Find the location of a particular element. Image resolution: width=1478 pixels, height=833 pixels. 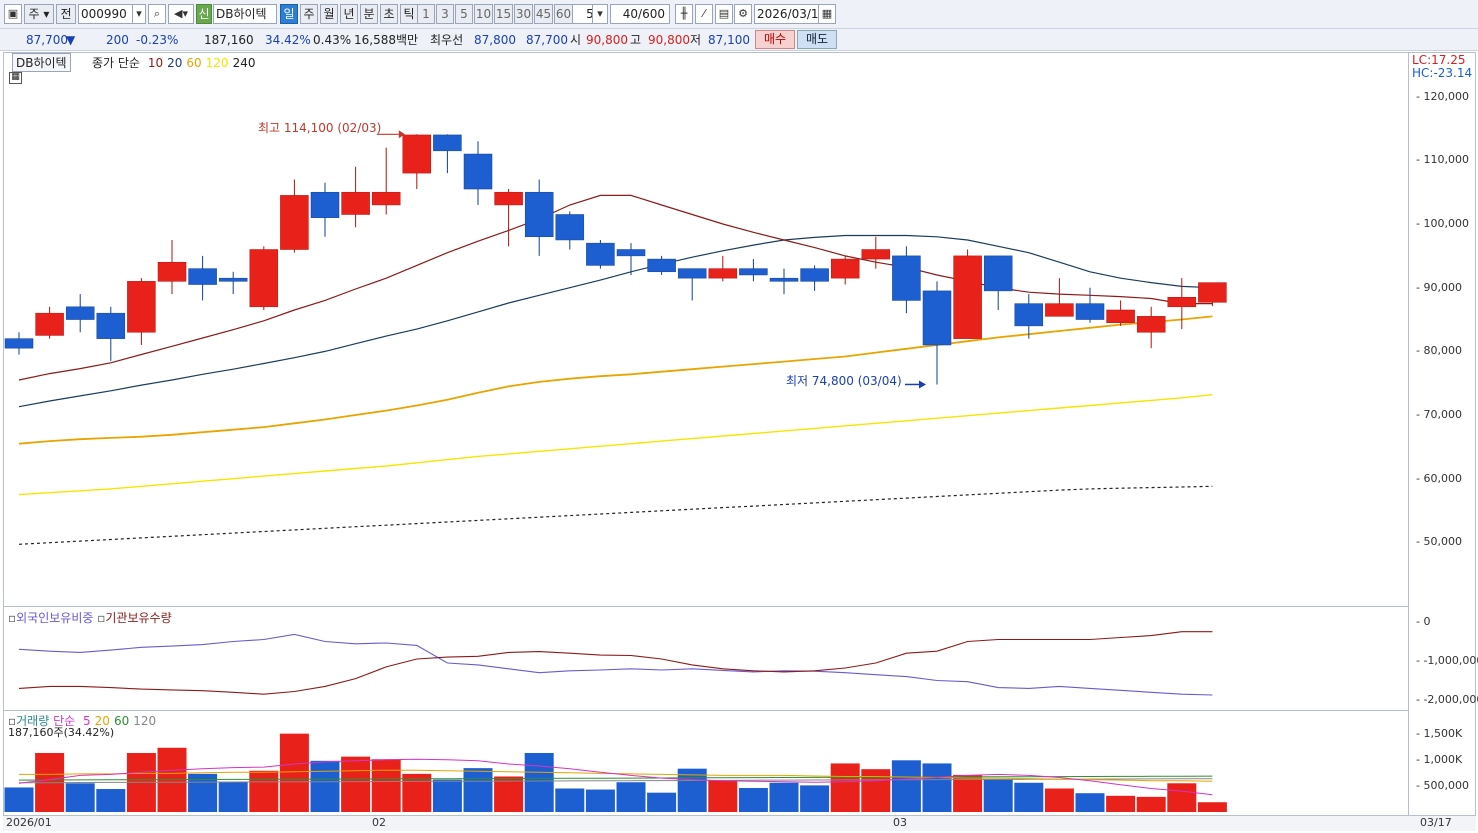

foreign-ratio-line is located at coordinates (615, 664).